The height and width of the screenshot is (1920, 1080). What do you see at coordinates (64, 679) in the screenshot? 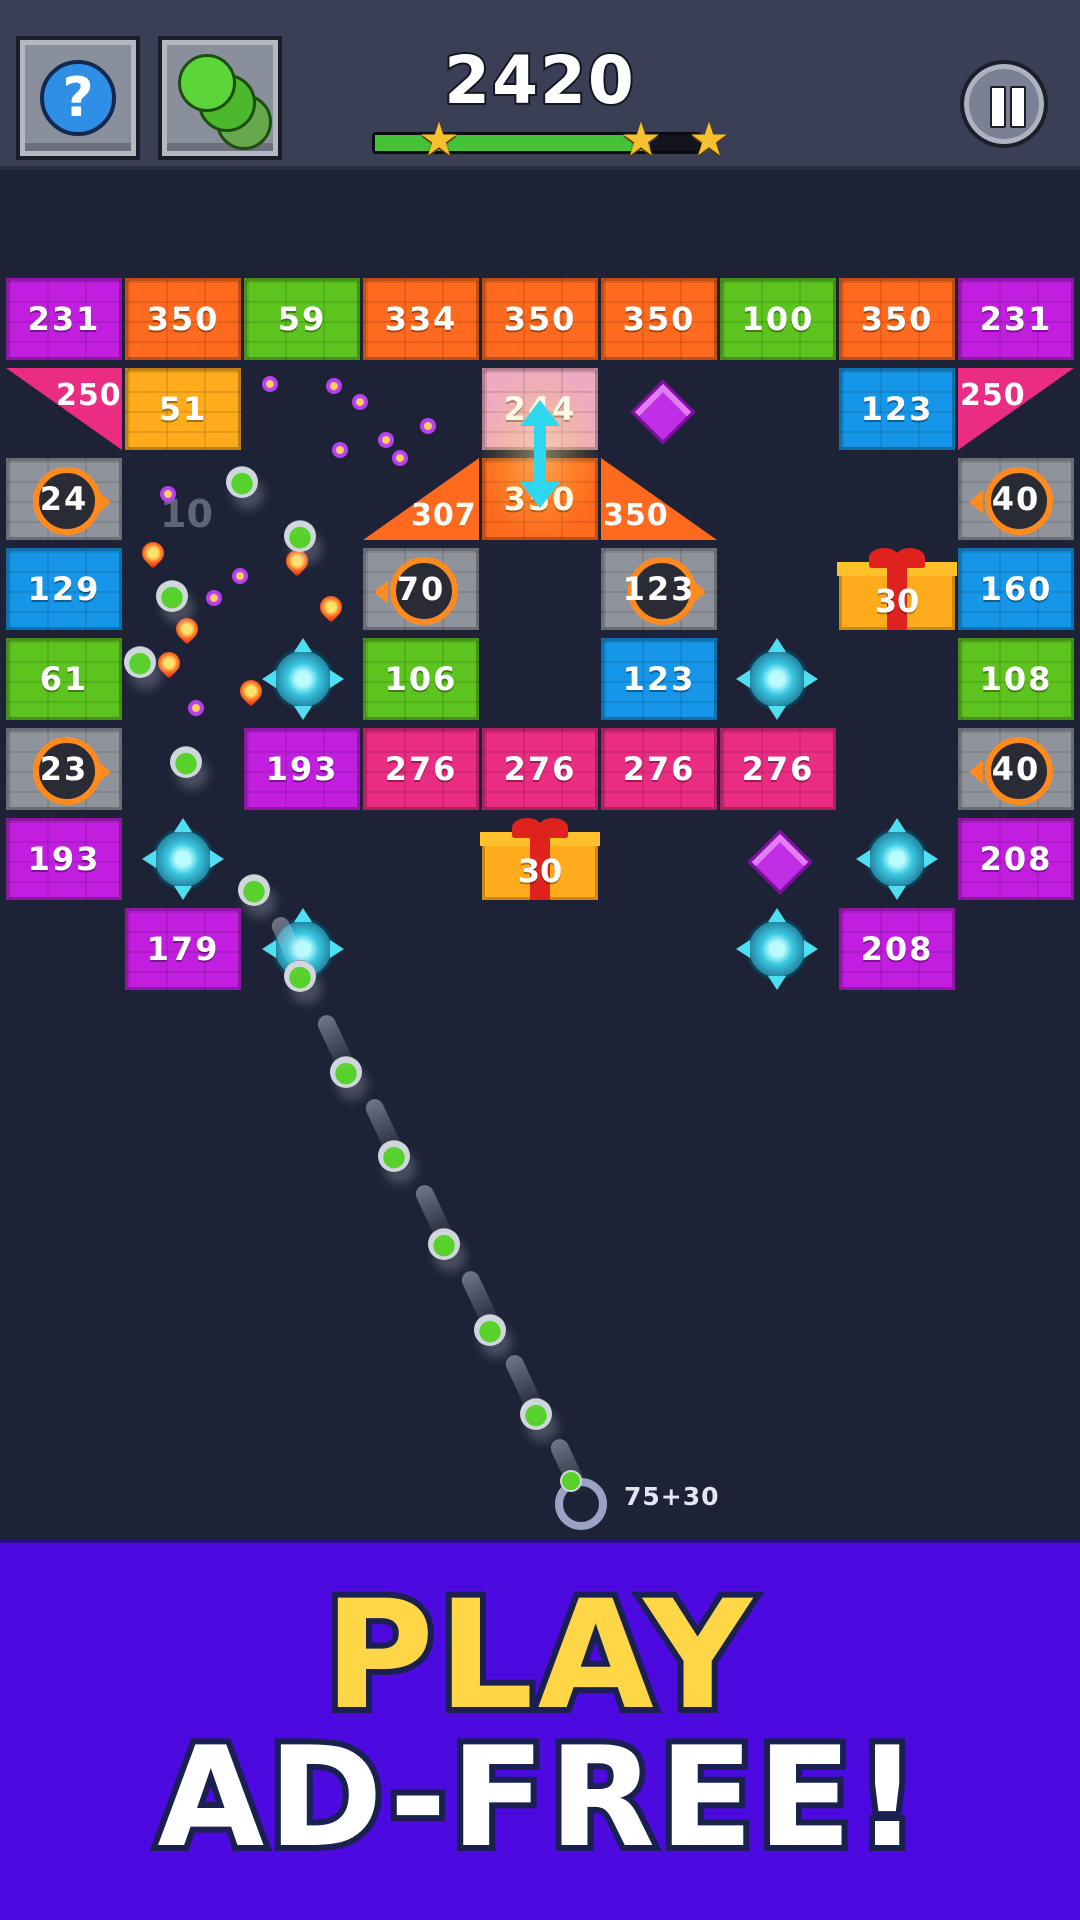
I see `brick: 61` at bounding box center [64, 679].